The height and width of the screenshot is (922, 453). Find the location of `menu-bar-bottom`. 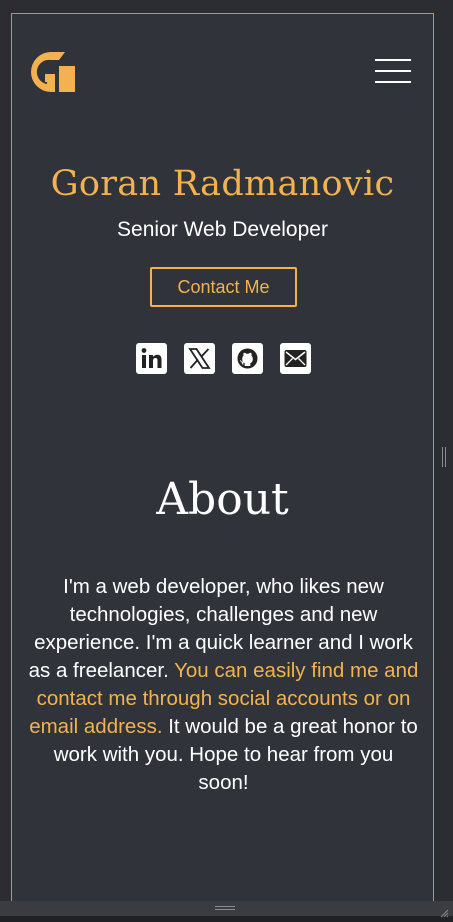

menu-bar-bottom is located at coordinates (393, 82).